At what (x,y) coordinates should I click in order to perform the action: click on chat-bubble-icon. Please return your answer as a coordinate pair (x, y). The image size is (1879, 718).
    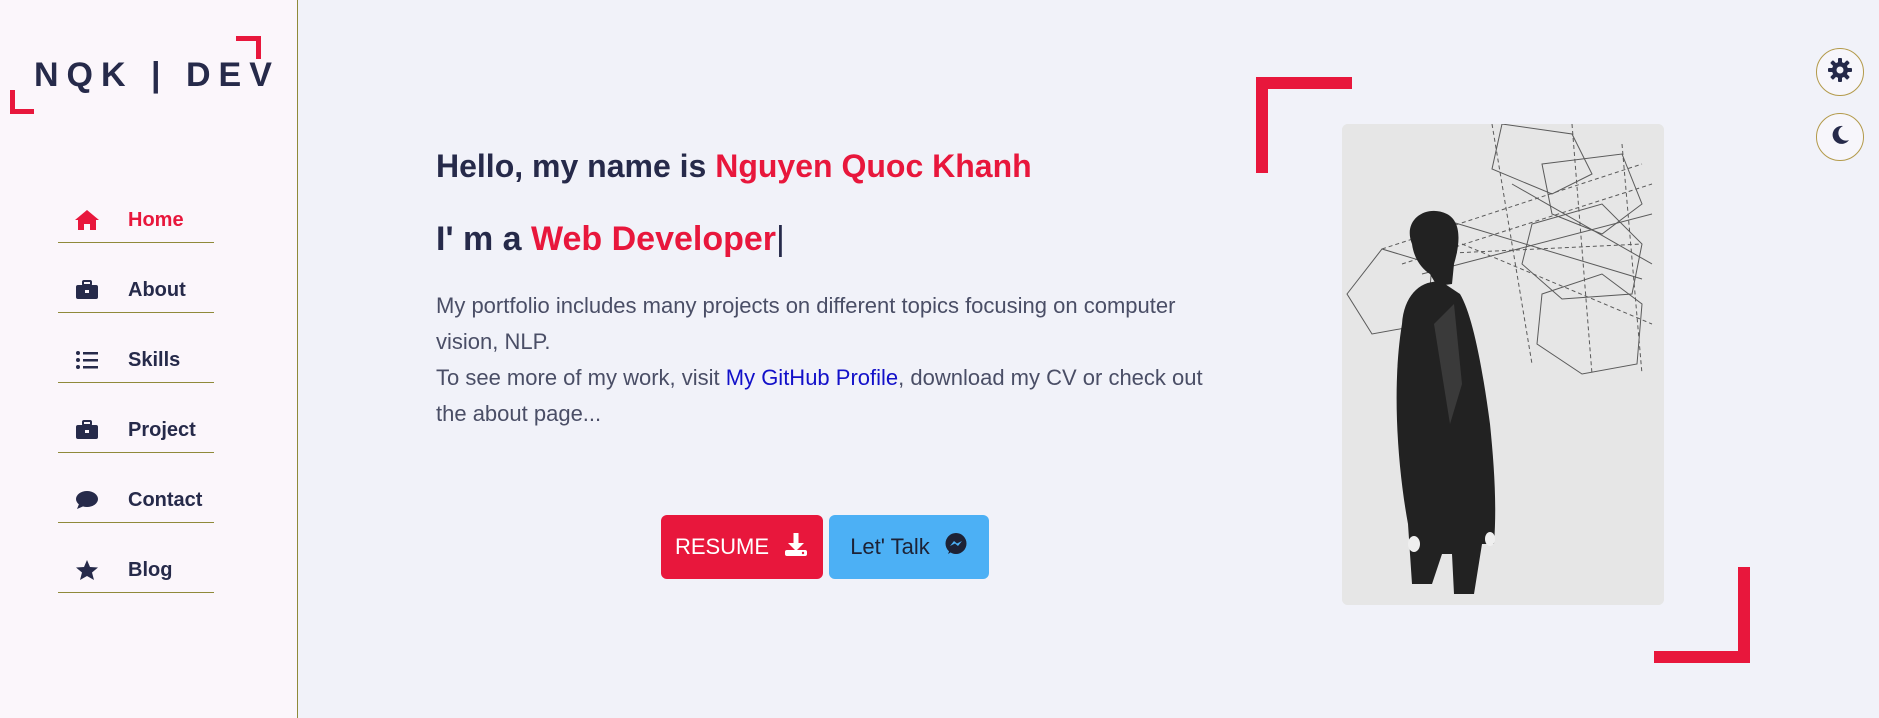
    Looking at the image, I should click on (87, 500).